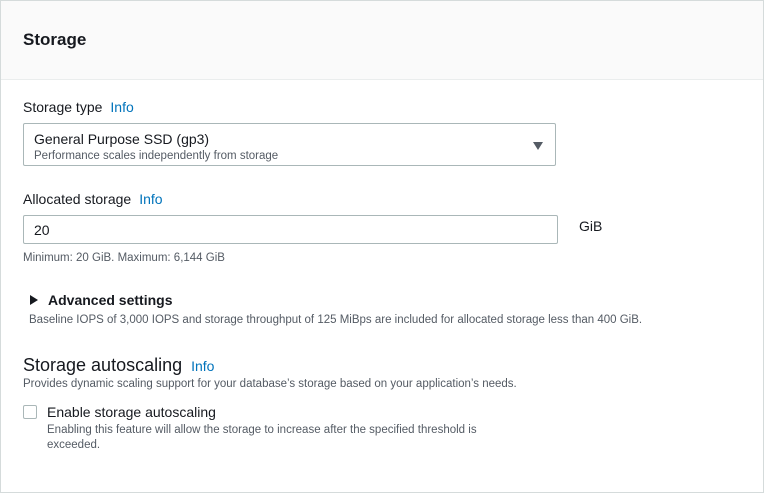  Describe the element at coordinates (121, 107) in the screenshot. I see `storage-type-info-link: Info` at that location.